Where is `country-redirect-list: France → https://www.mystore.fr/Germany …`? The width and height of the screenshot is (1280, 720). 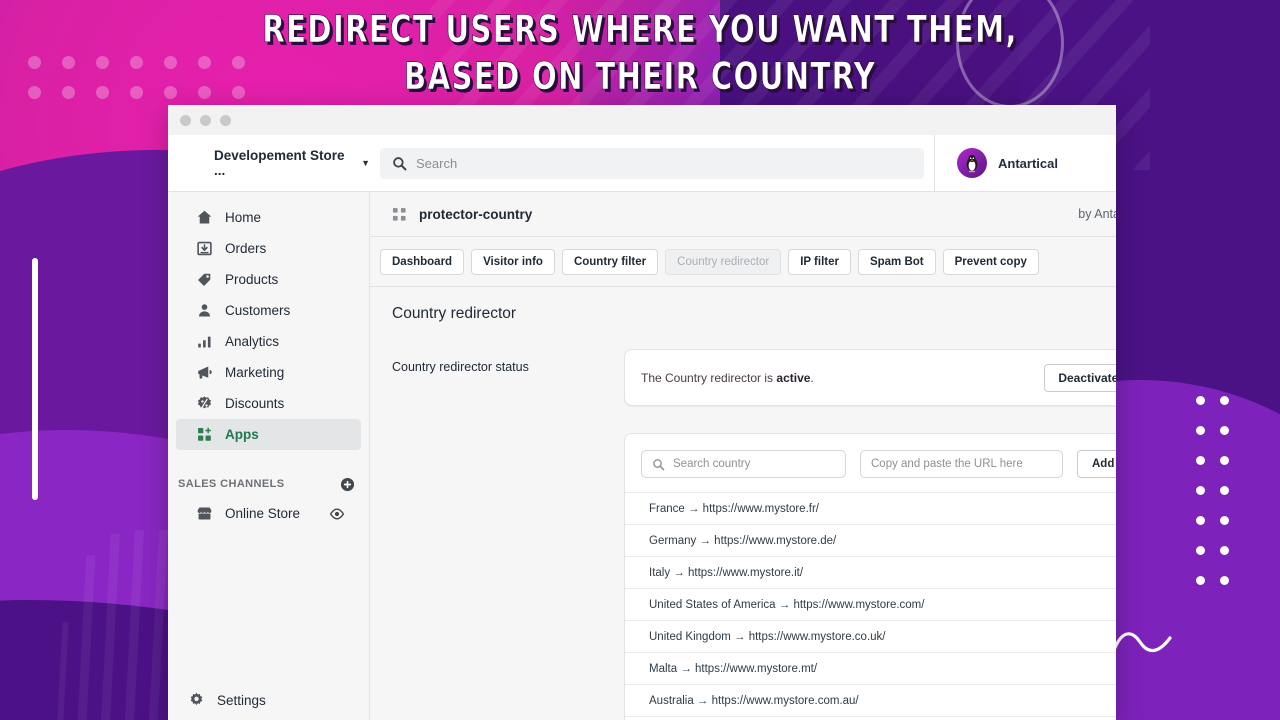 country-redirect-list: France → https://www.mystore.fr/Germany … is located at coordinates (870, 606).